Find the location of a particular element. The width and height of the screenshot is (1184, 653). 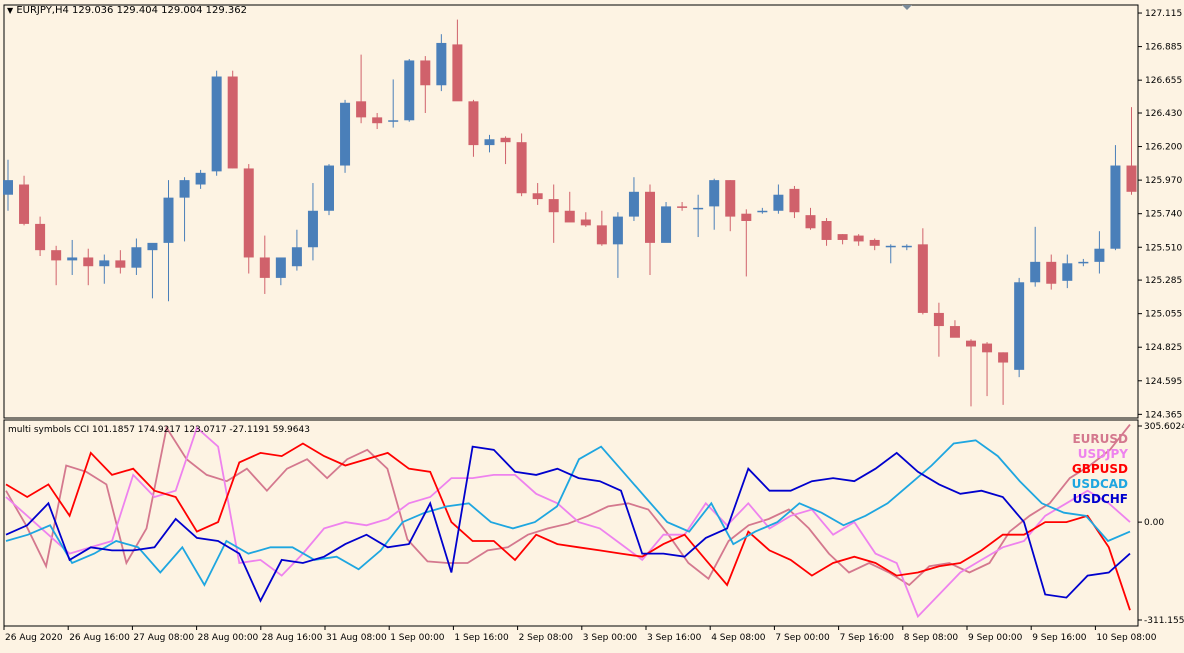

legend-eurusd: EURUSD is located at coordinates (1100, 439).